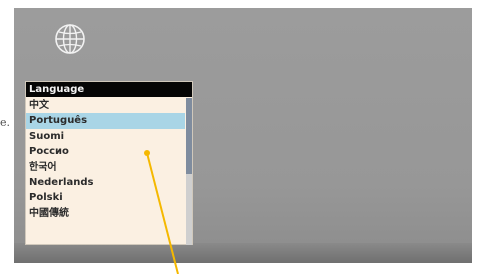  I want to click on callout-pointer-line, so click(161, 212).